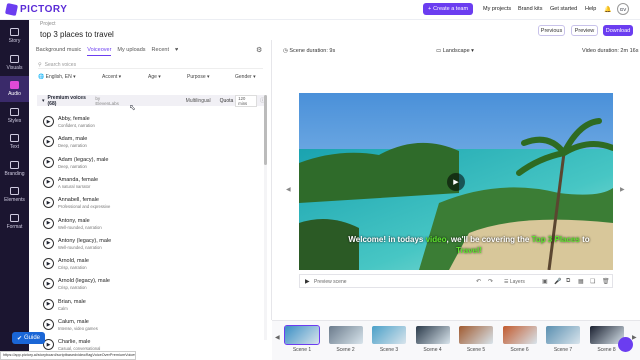 The width and height of the screenshot is (640, 360). Describe the element at coordinates (634, 337) in the screenshot. I see `timeline-right-arrow-icon: ▶` at that location.